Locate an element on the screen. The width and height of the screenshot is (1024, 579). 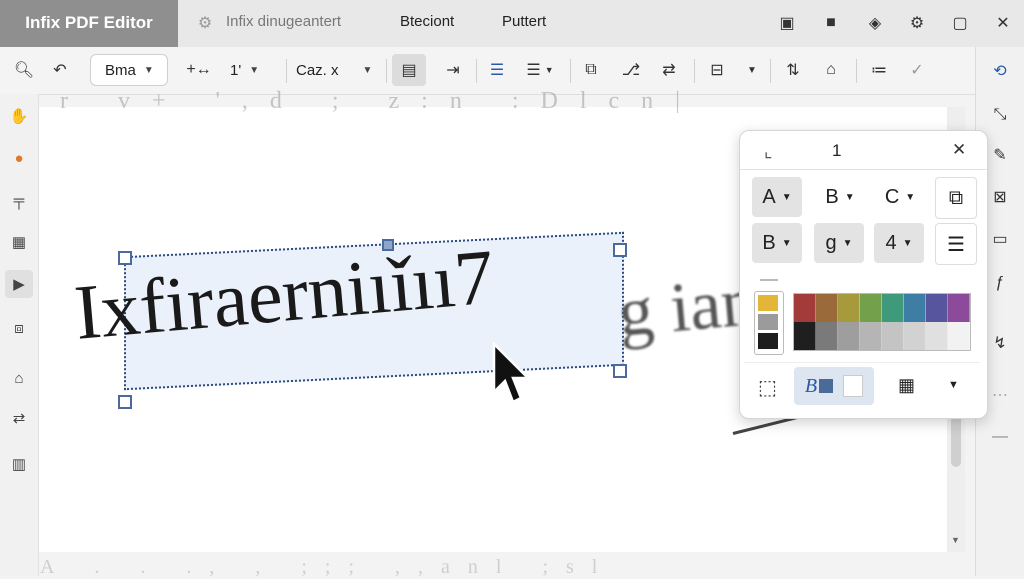
text-mode-toggle: B is located at coordinates (834, 386).